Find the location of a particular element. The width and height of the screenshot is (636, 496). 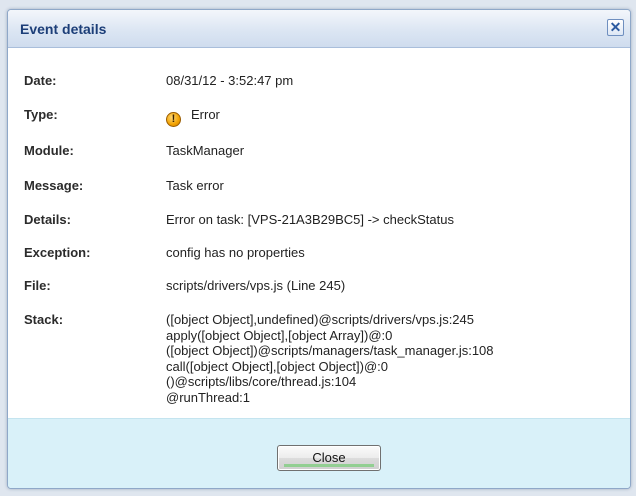

exception-label: Exception: is located at coordinates (57, 252).